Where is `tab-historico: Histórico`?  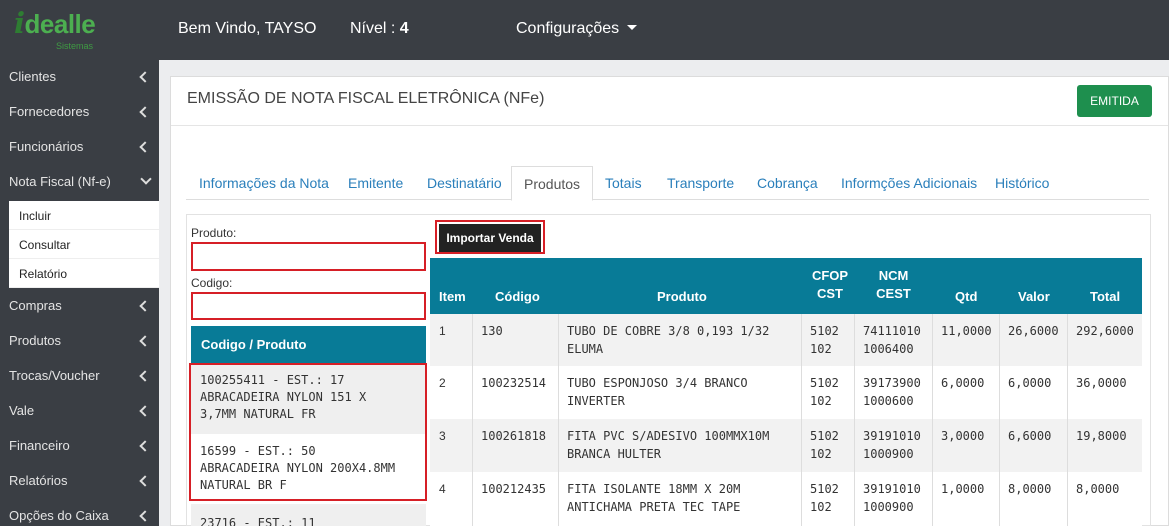 tab-historico: Histórico is located at coordinates (1022, 183).